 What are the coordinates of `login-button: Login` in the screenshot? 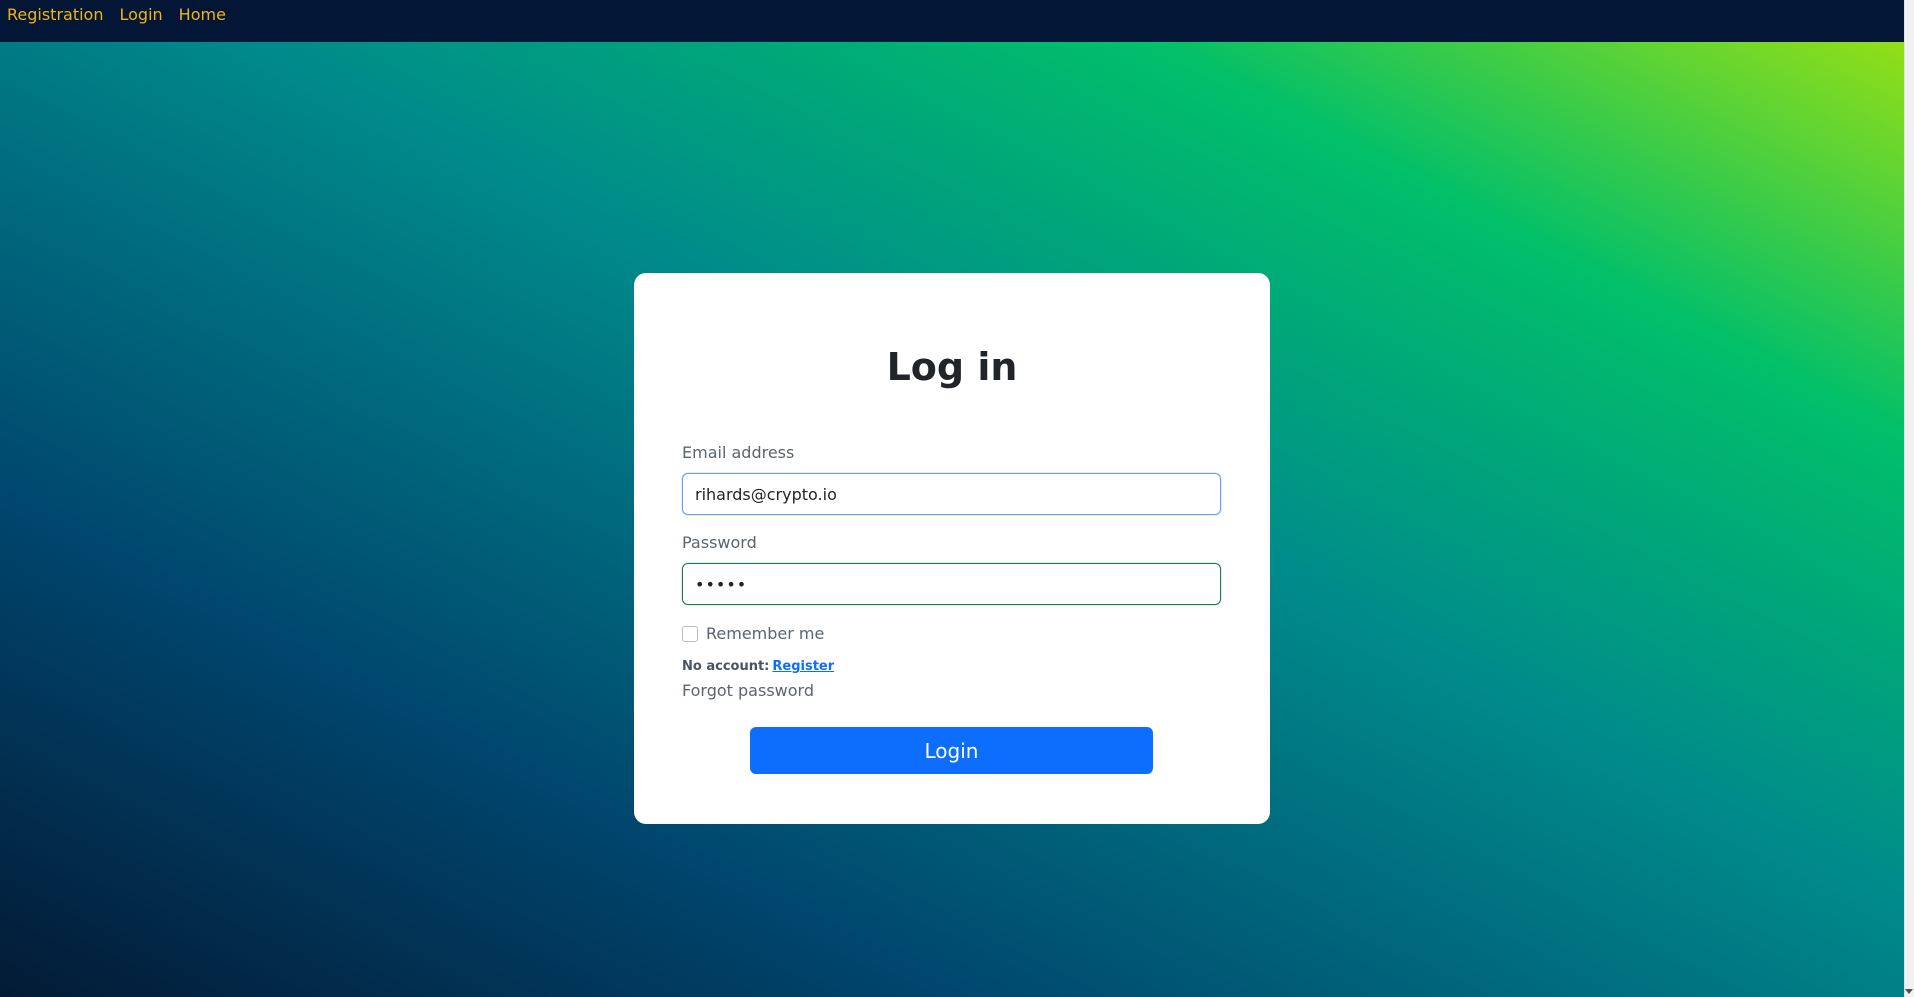 It's located at (951, 750).